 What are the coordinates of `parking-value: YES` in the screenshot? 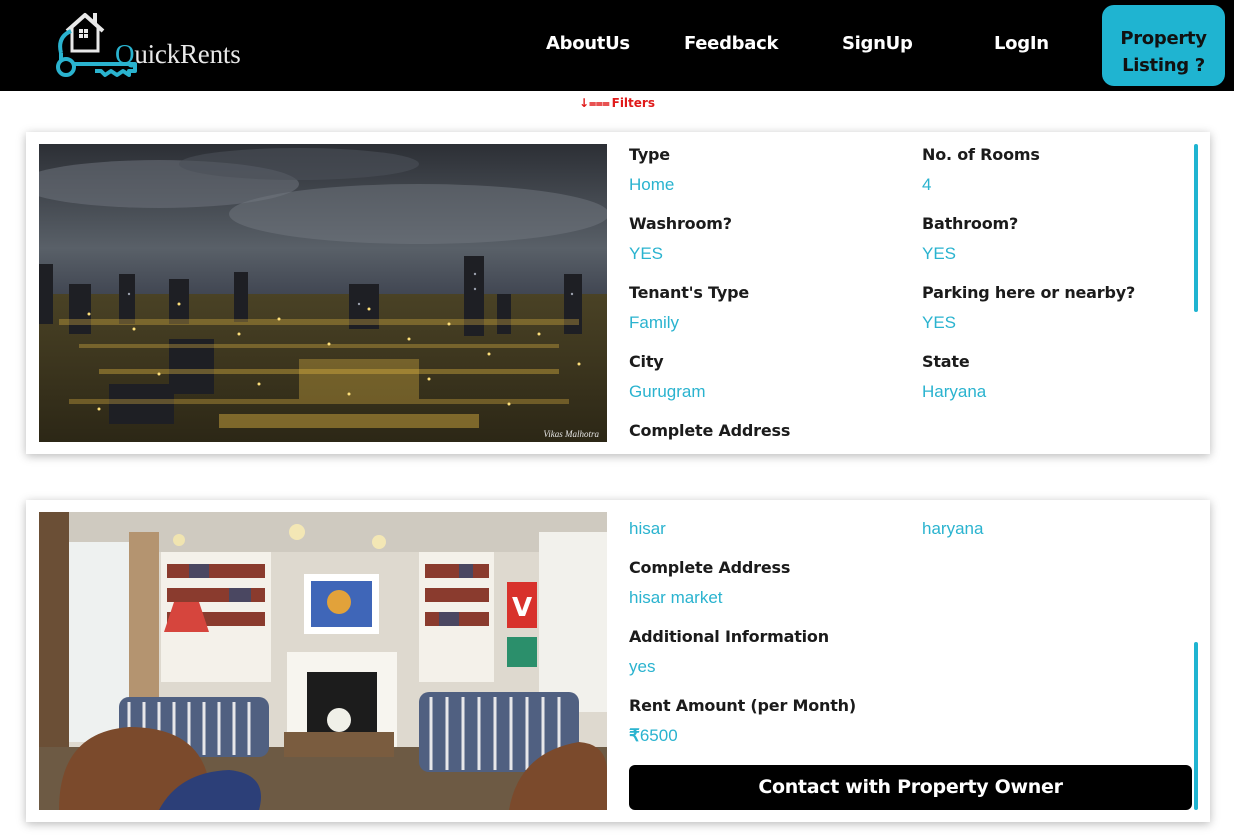 It's located at (939, 322).